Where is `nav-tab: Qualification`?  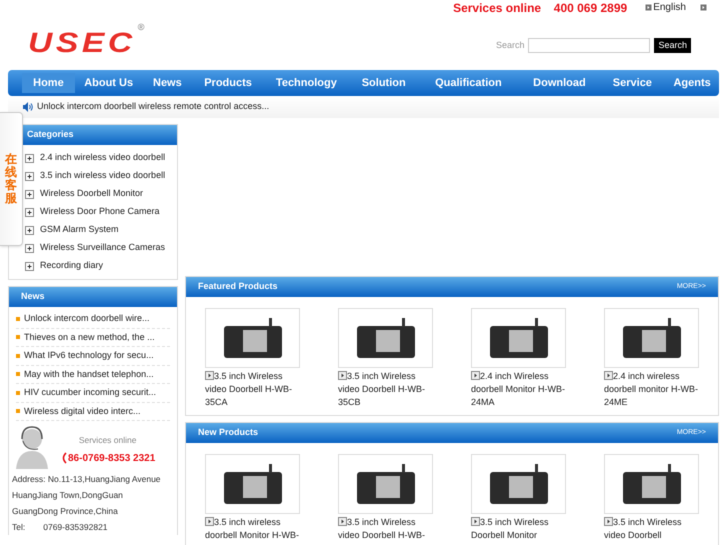
nav-tab: Qualification is located at coordinates (468, 83).